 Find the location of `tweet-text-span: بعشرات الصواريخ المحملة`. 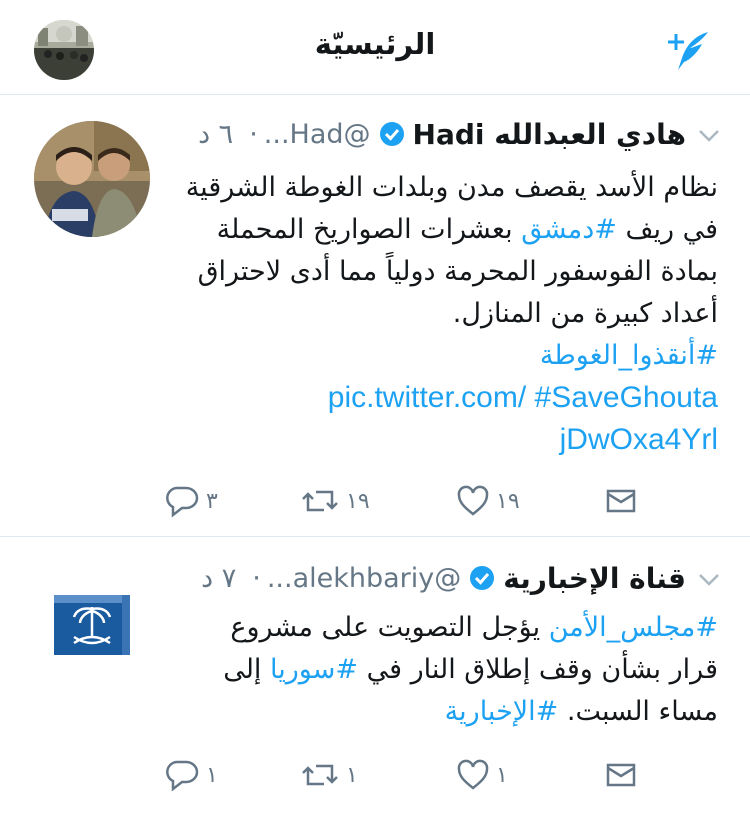

tweet-text-span: بعشرات الصواريخ المحملة is located at coordinates (369, 229).